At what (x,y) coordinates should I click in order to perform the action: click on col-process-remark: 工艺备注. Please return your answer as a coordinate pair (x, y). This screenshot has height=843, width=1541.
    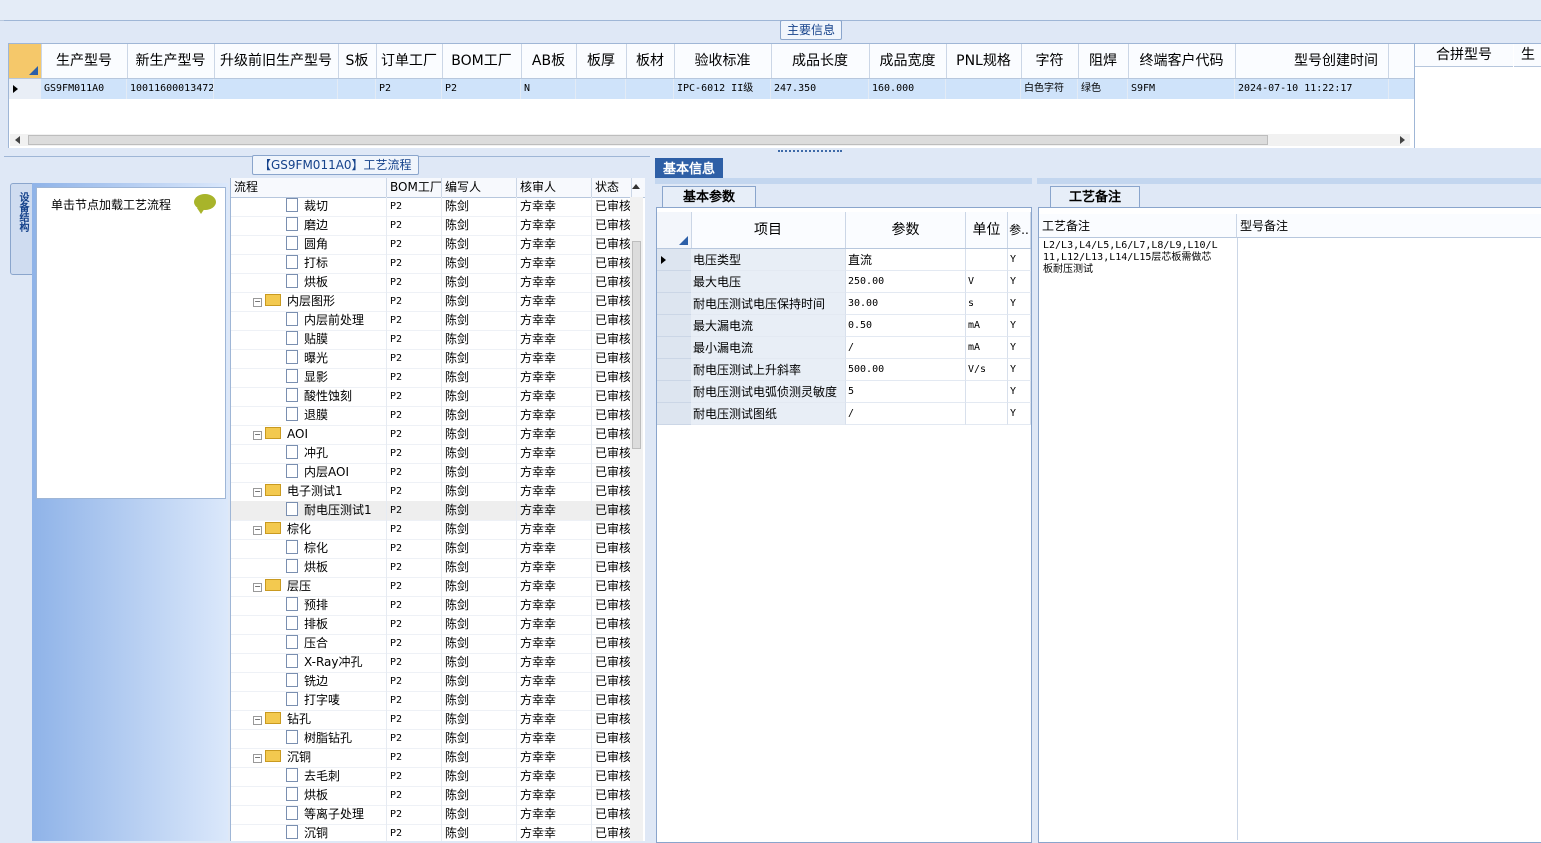
    Looking at the image, I should click on (1138, 226).